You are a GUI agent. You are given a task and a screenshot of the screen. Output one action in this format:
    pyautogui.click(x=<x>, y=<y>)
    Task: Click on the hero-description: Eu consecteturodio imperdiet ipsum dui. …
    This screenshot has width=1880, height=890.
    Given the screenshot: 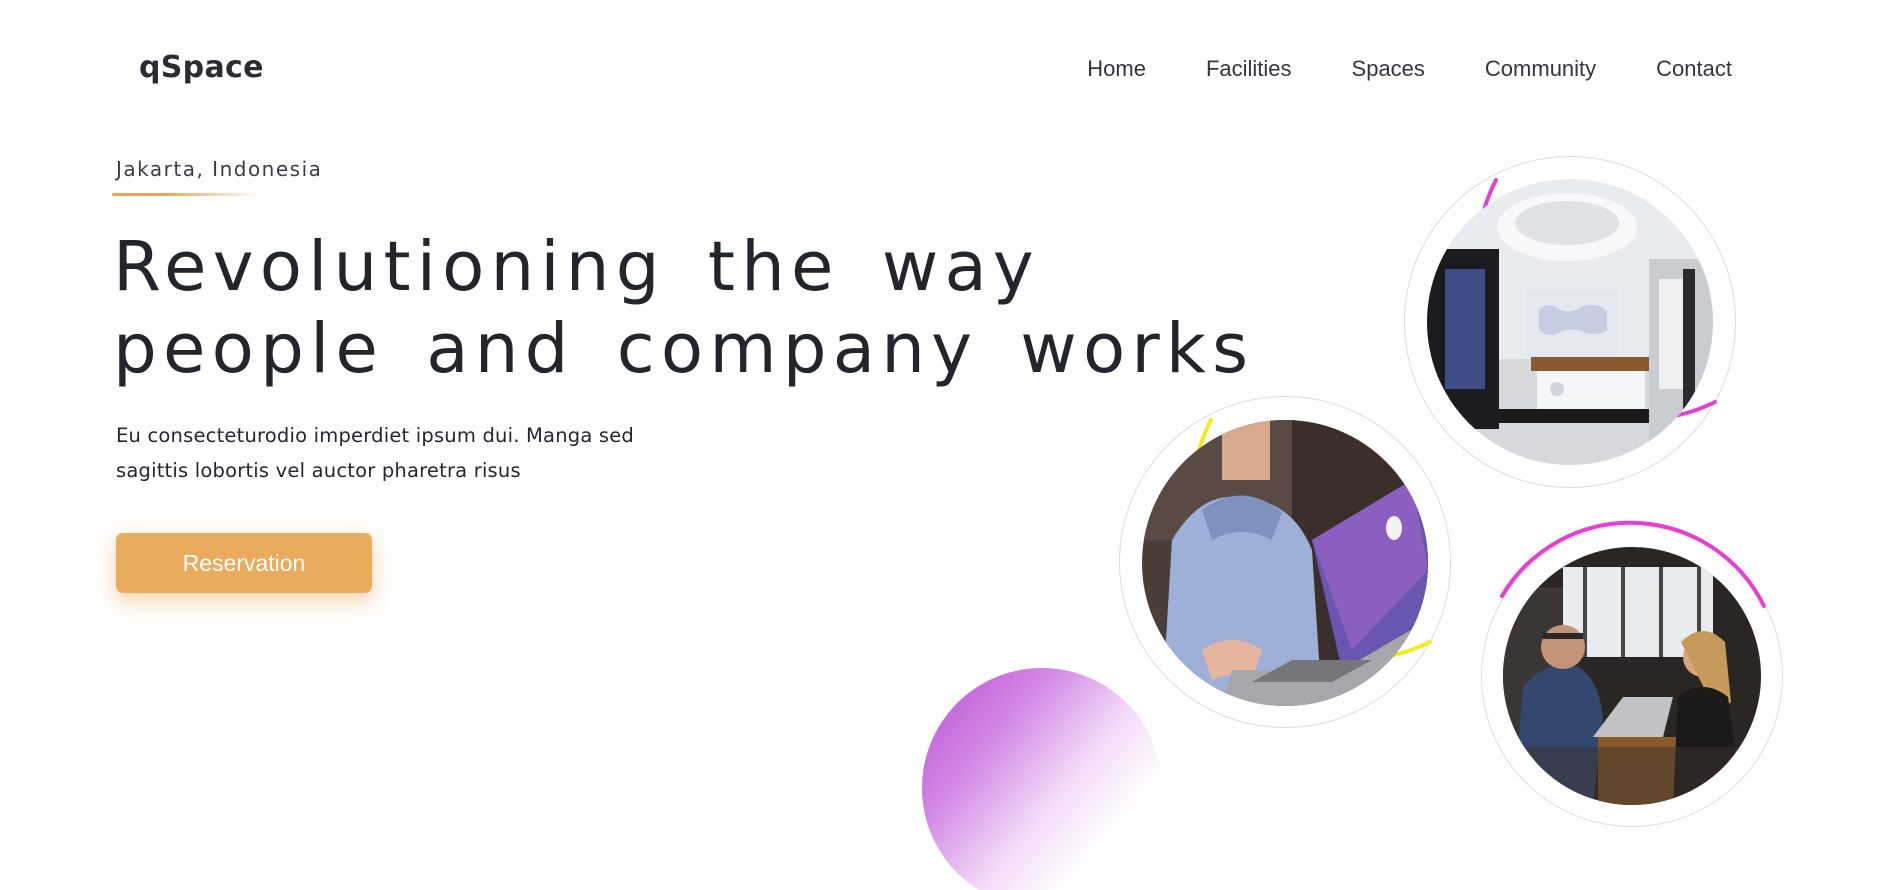 What is the action you would take?
    pyautogui.click(x=426, y=453)
    